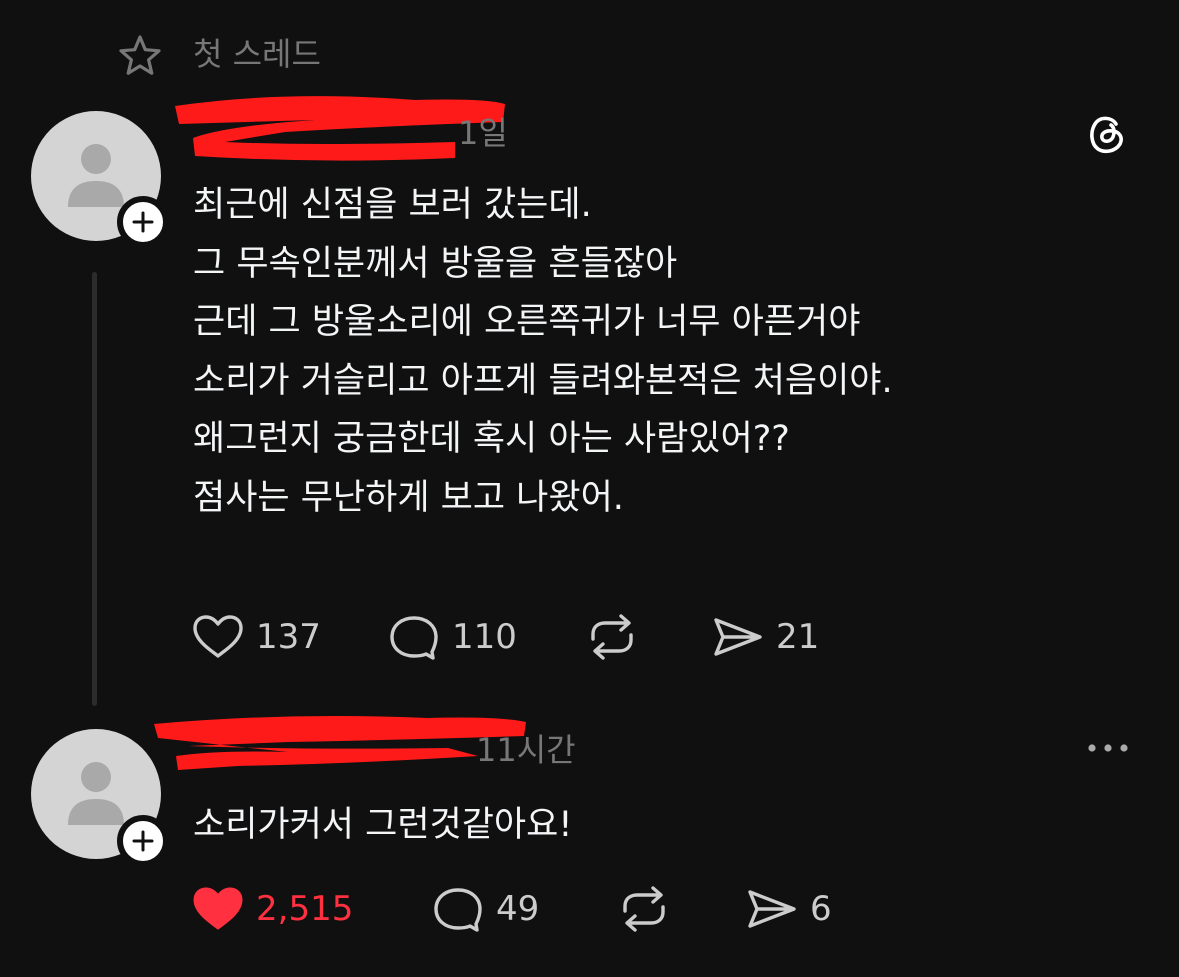 The width and height of the screenshot is (1179, 977). I want to click on like-count: 2,515, so click(305, 909).